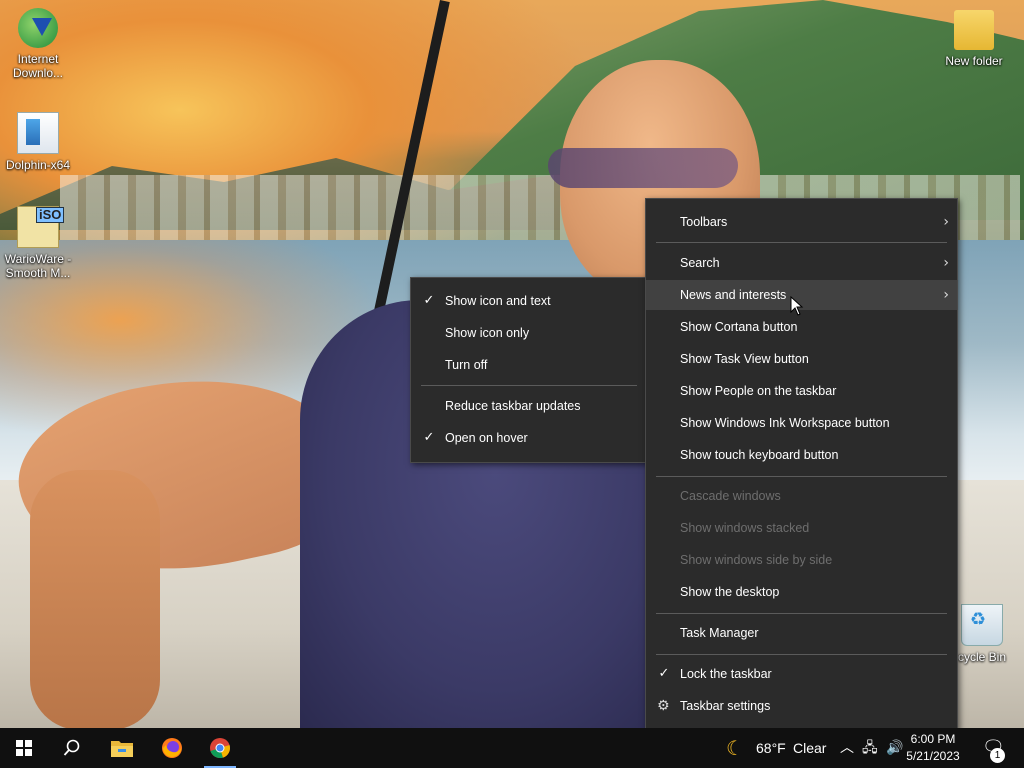 The height and width of the screenshot is (768, 1024). What do you see at coordinates (38, 133) in the screenshot?
I see `dolphin-icon` at bounding box center [38, 133].